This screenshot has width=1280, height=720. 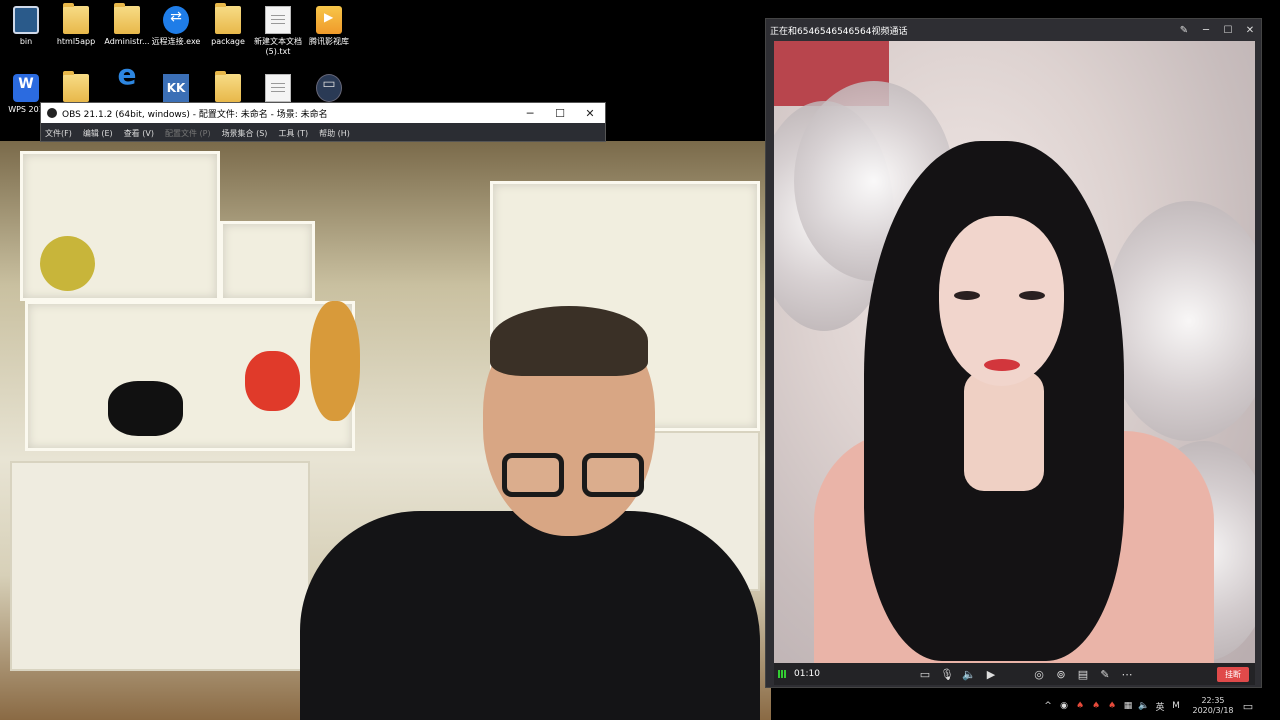 I want to click on minimize-button: ─, so click(x=530, y=113).